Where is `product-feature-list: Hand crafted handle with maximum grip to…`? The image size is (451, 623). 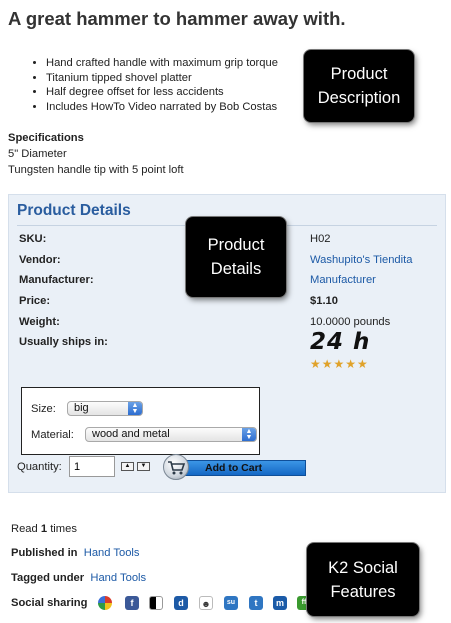
product-feature-list: Hand crafted handle with maximum grip to… is located at coordinates (154, 85).